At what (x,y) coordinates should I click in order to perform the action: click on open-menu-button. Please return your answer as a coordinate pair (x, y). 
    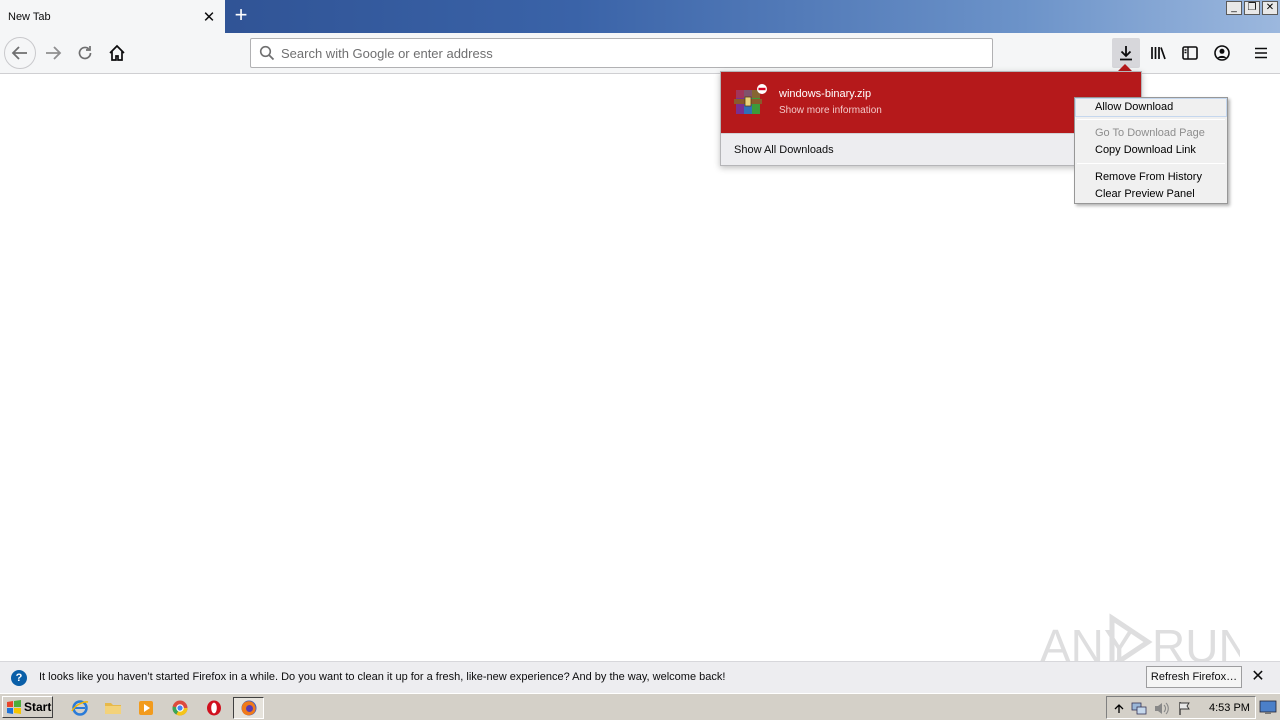
    Looking at the image, I should click on (1261, 53).